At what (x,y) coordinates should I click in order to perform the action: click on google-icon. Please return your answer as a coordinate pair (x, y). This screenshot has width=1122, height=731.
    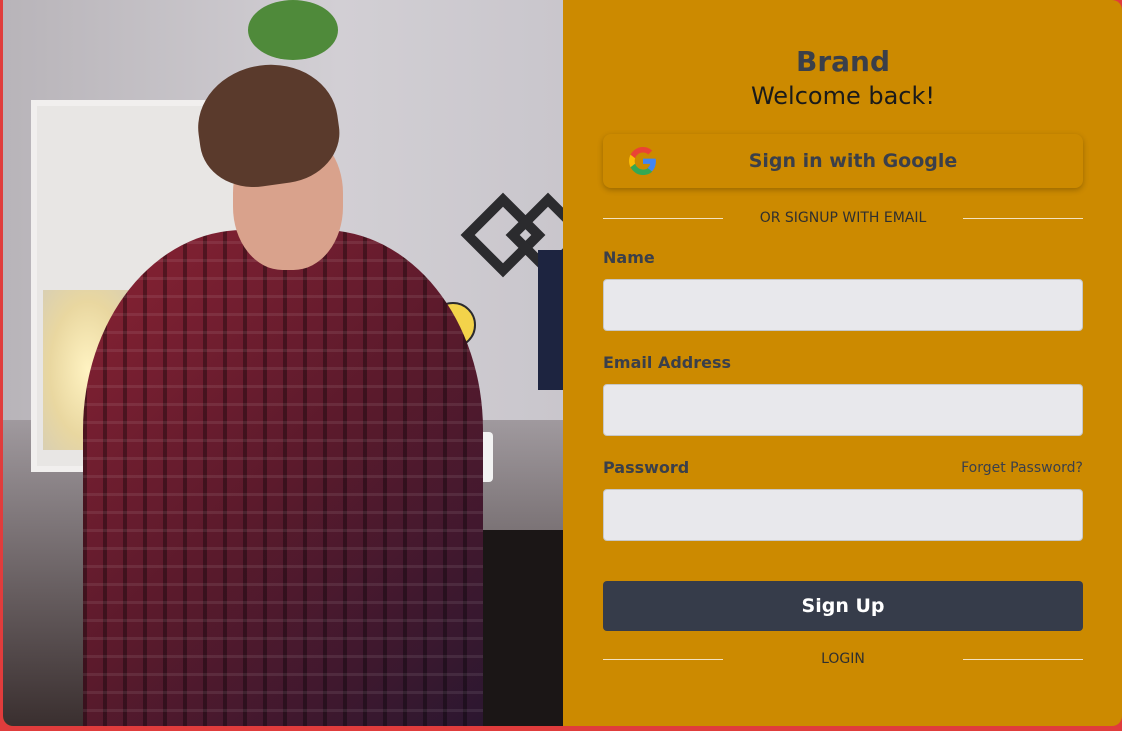
    Looking at the image, I should click on (642, 161).